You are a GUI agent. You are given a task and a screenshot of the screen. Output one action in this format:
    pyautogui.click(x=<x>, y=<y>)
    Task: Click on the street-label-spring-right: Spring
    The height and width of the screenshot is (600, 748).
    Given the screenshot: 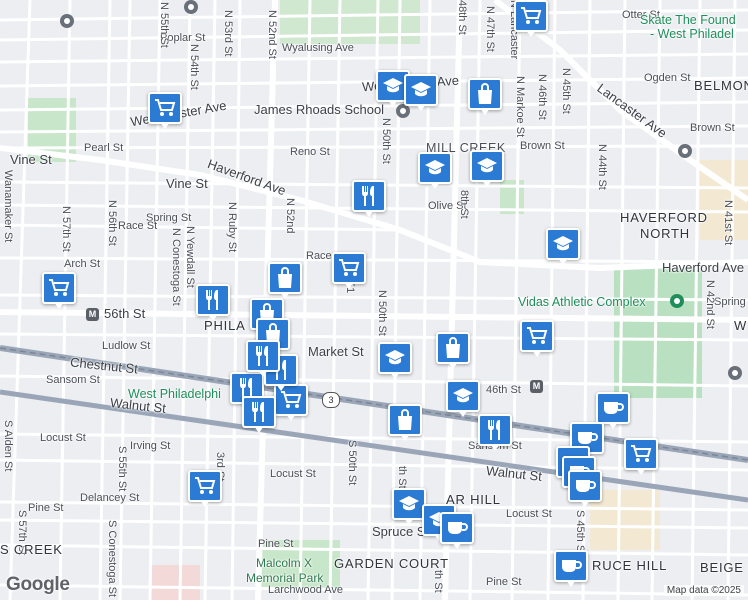 What is the action you would take?
    pyautogui.click(x=730, y=302)
    